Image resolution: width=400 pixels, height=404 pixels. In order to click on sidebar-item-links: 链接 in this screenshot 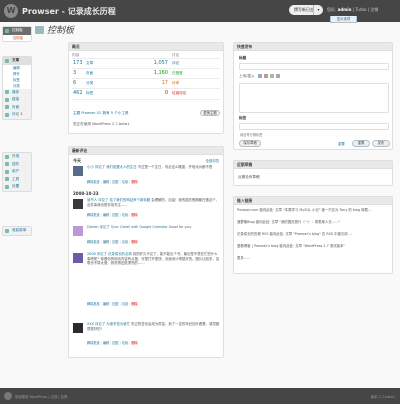, I will do `click(17, 100)`.